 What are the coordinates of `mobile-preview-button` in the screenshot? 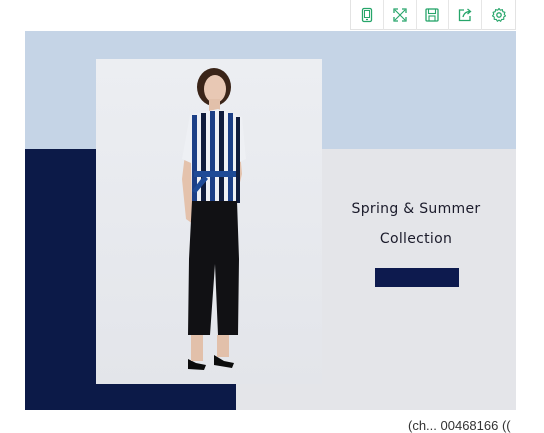 It's located at (367, 15).